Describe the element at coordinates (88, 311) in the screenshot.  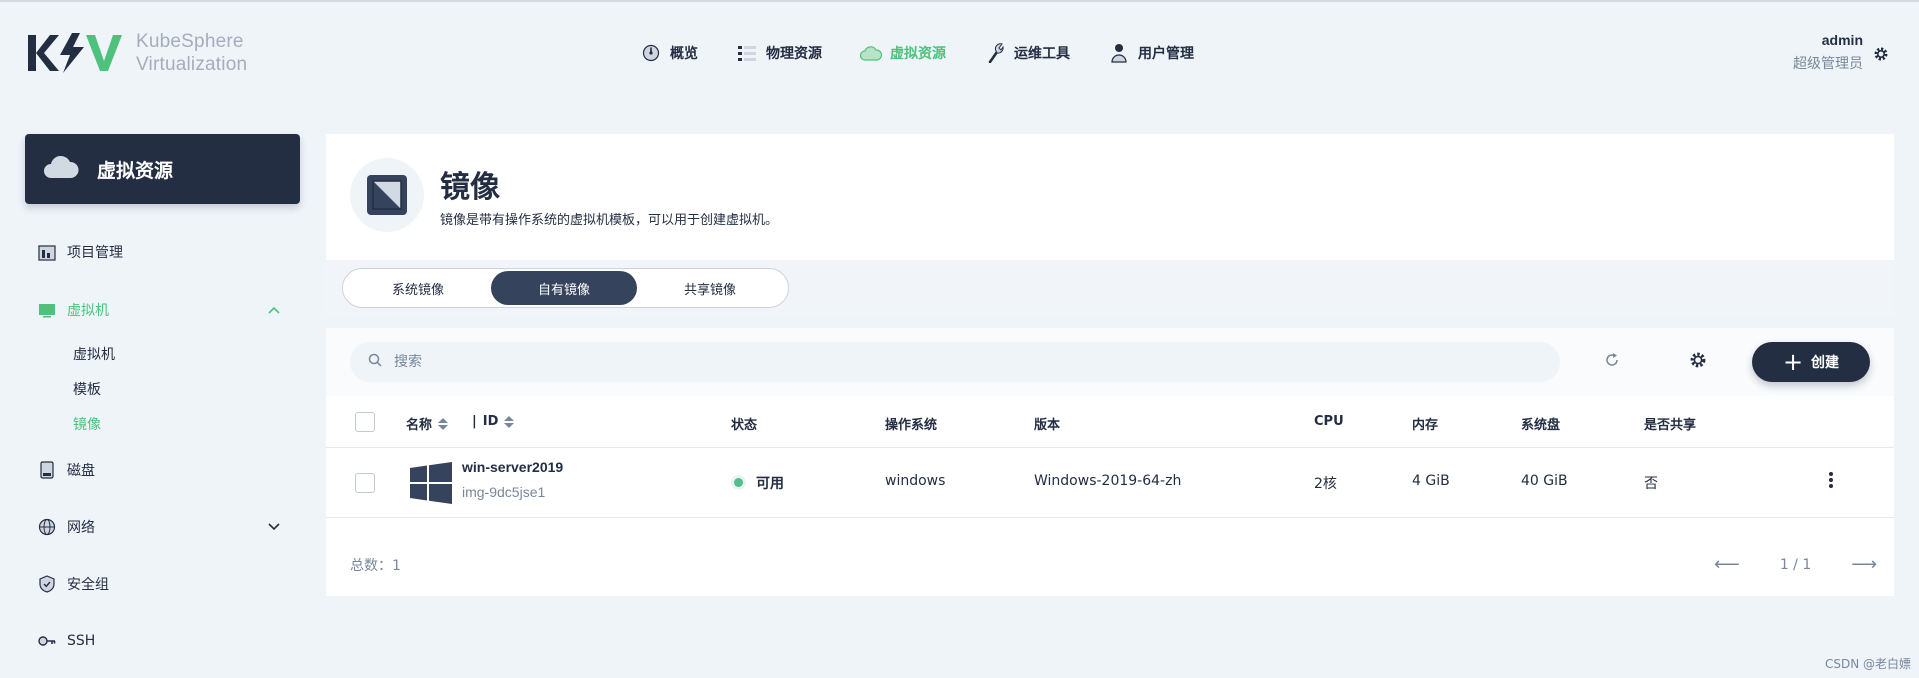
I see `sidebar-item-label: 虚拟机` at that location.